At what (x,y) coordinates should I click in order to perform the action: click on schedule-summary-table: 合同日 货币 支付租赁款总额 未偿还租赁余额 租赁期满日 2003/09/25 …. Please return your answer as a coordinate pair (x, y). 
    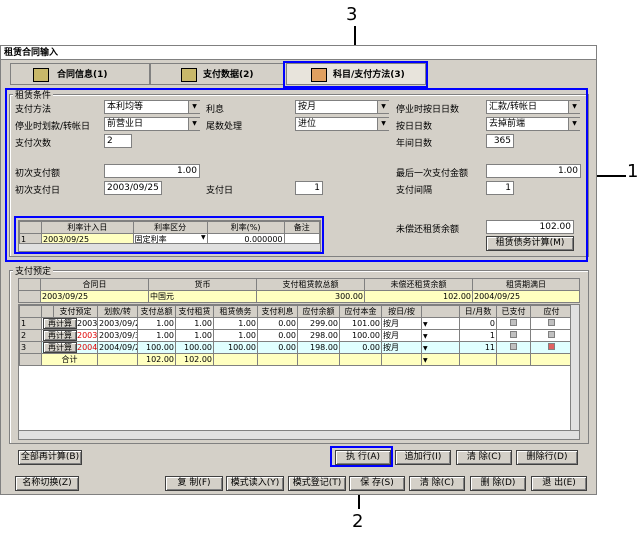
    Looking at the image, I should click on (299, 290).